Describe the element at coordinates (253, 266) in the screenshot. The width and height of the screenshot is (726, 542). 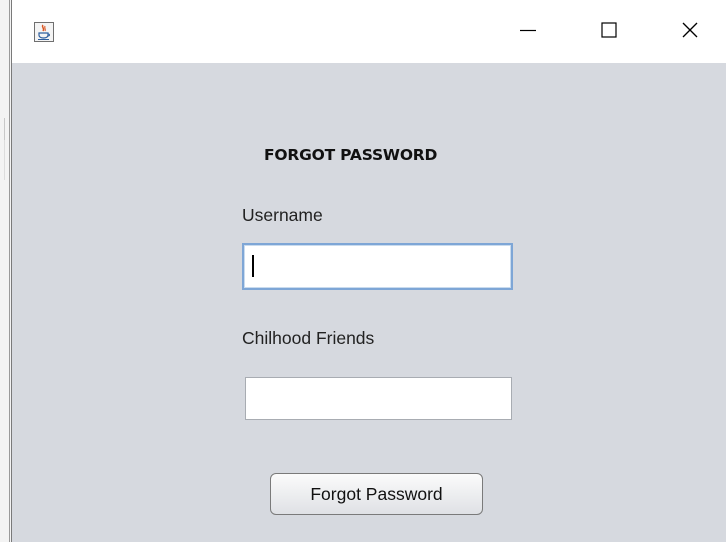
I see `text-caret` at that location.